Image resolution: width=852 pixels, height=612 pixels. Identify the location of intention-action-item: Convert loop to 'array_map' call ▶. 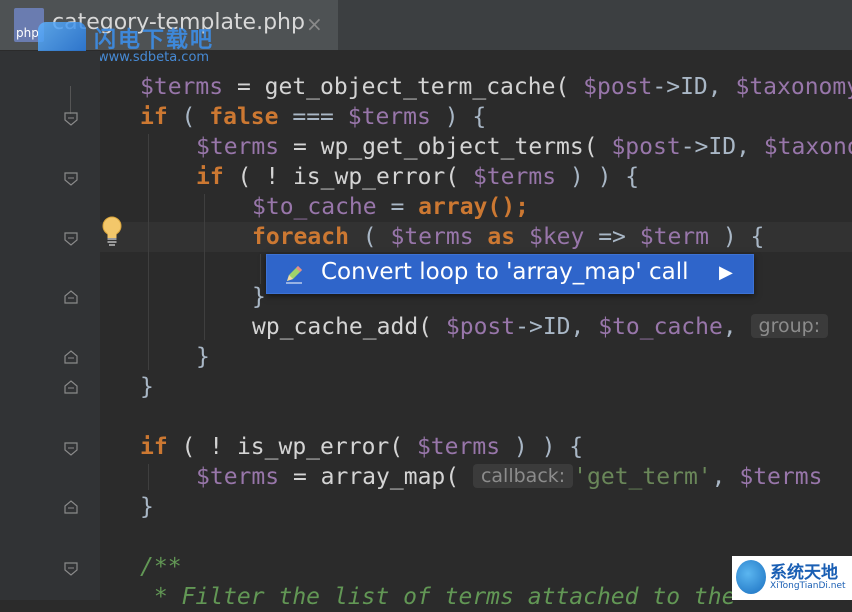
(510, 274).